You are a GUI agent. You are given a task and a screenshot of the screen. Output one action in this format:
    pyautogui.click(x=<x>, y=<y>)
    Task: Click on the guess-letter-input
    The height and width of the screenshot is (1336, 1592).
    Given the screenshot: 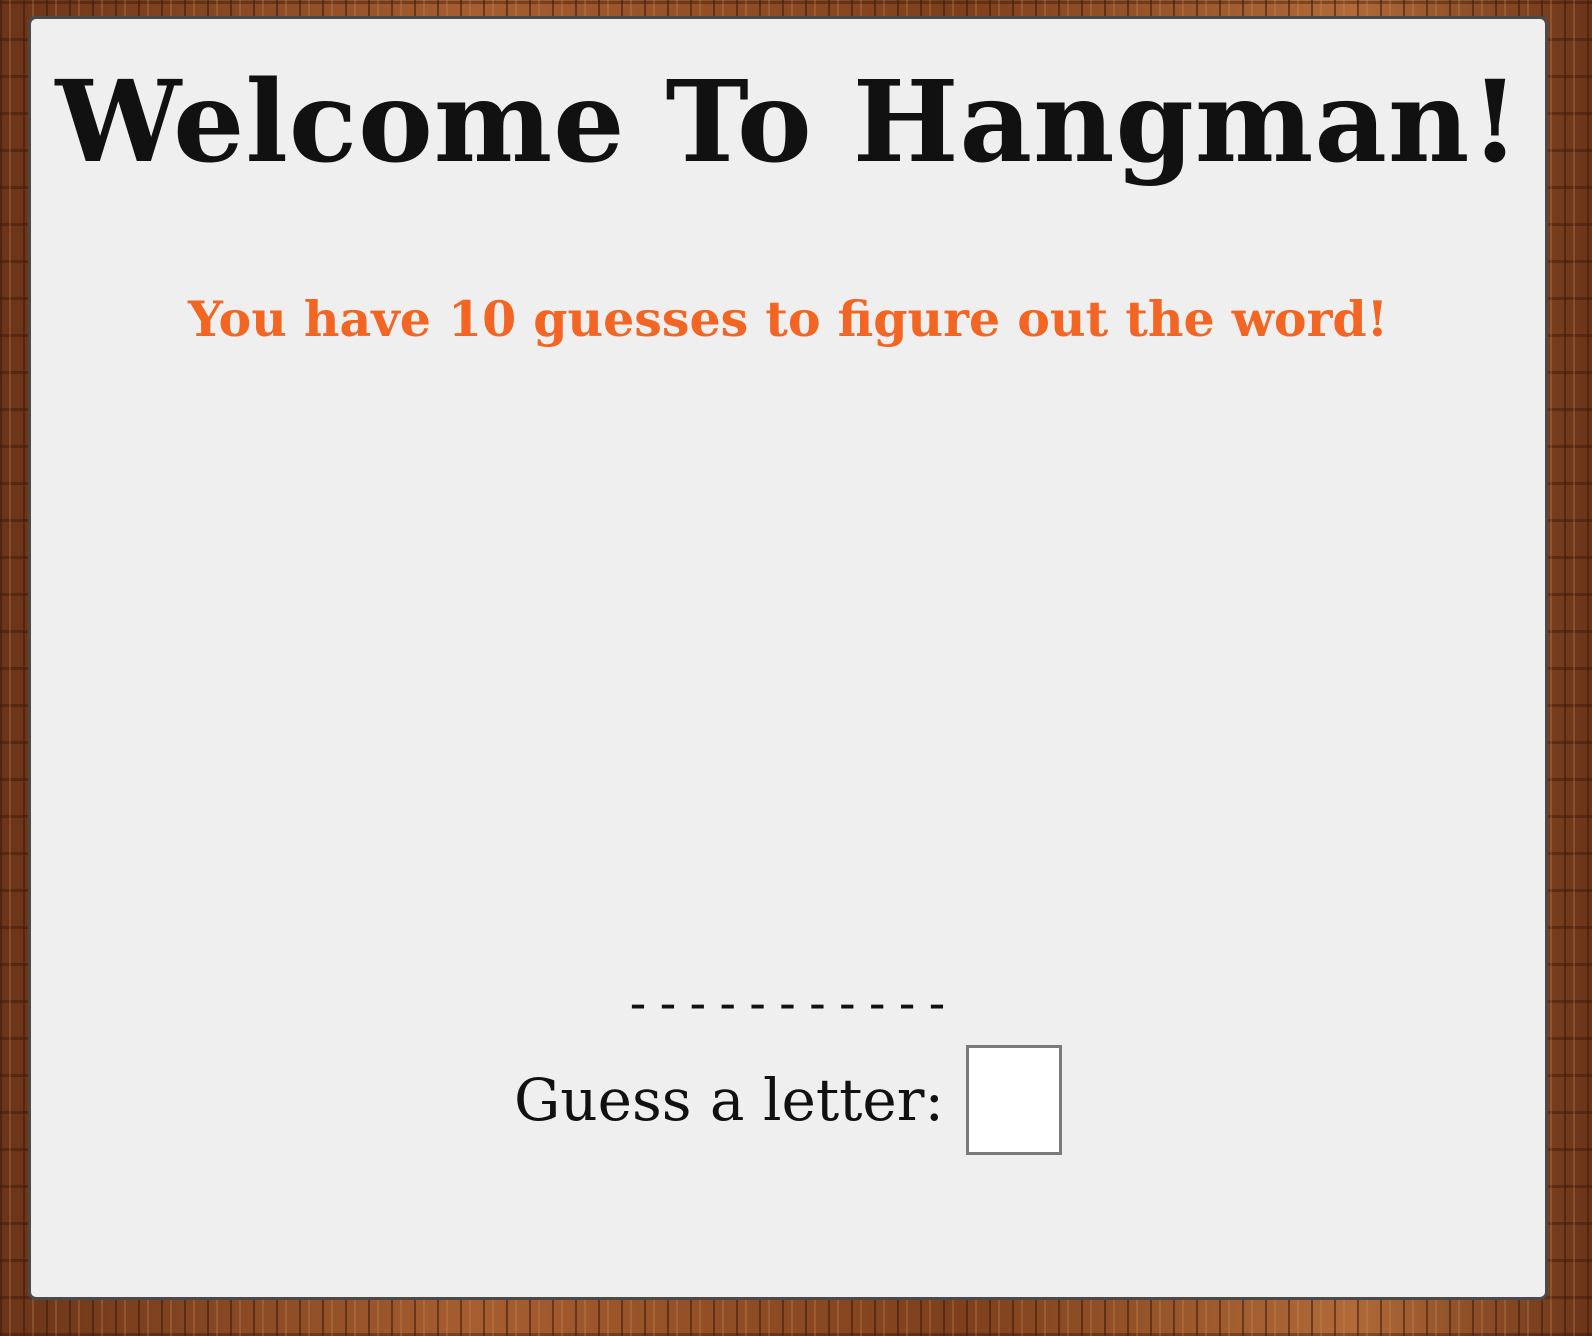 What is the action you would take?
    pyautogui.click(x=1014, y=1100)
    